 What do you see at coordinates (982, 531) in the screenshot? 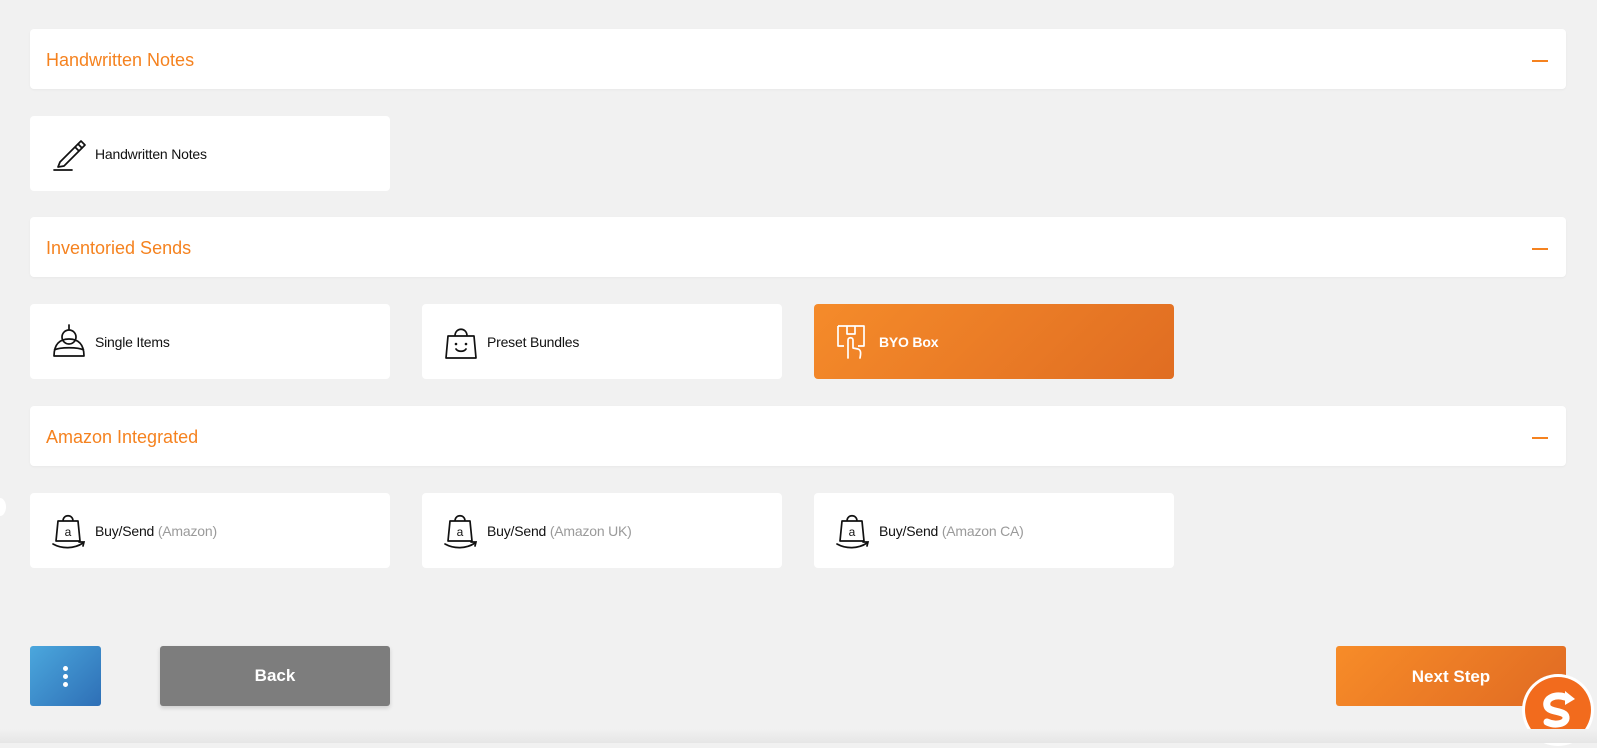
I see `card-sublabel: (Amazon CA)` at bounding box center [982, 531].